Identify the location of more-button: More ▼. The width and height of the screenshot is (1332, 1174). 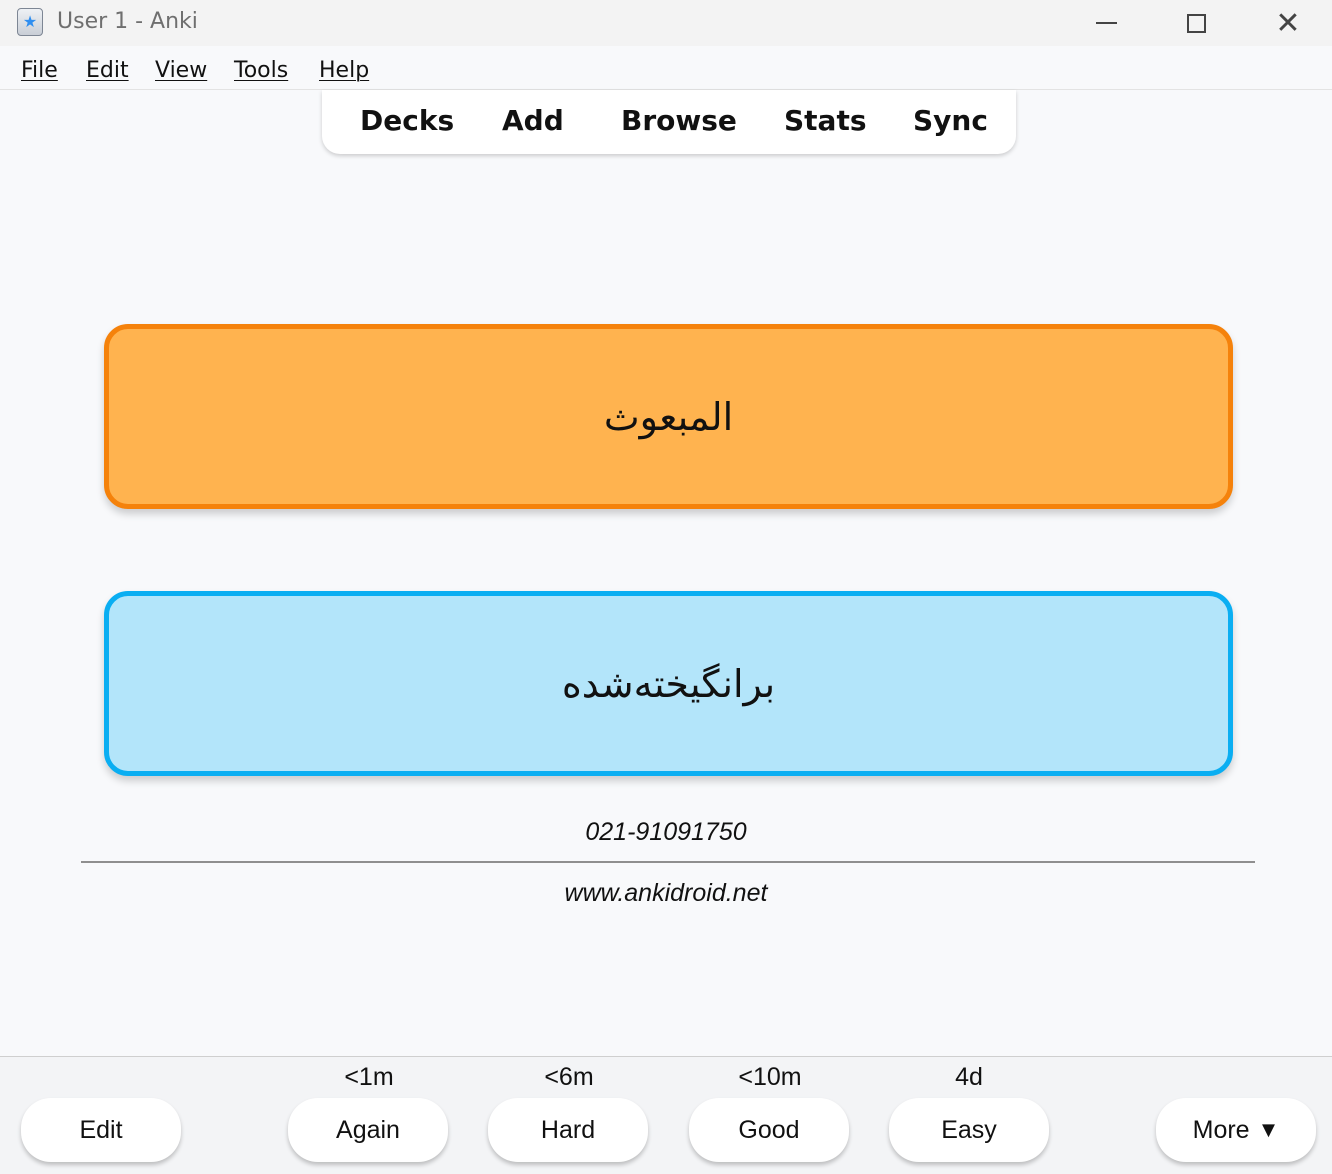
(1236, 1130).